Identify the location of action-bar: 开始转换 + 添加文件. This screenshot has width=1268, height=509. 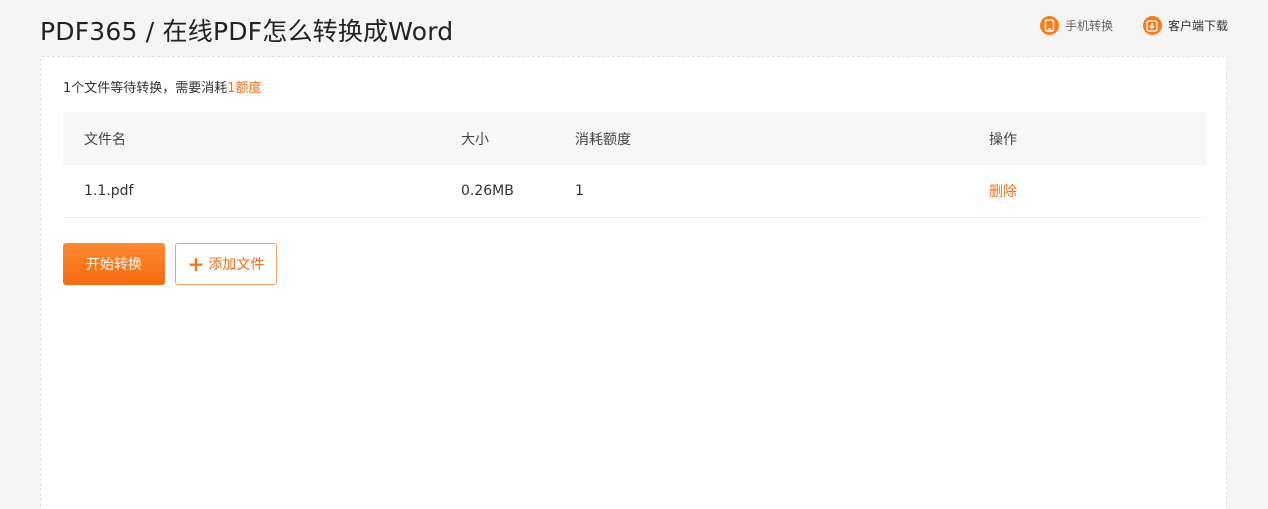
(170, 264).